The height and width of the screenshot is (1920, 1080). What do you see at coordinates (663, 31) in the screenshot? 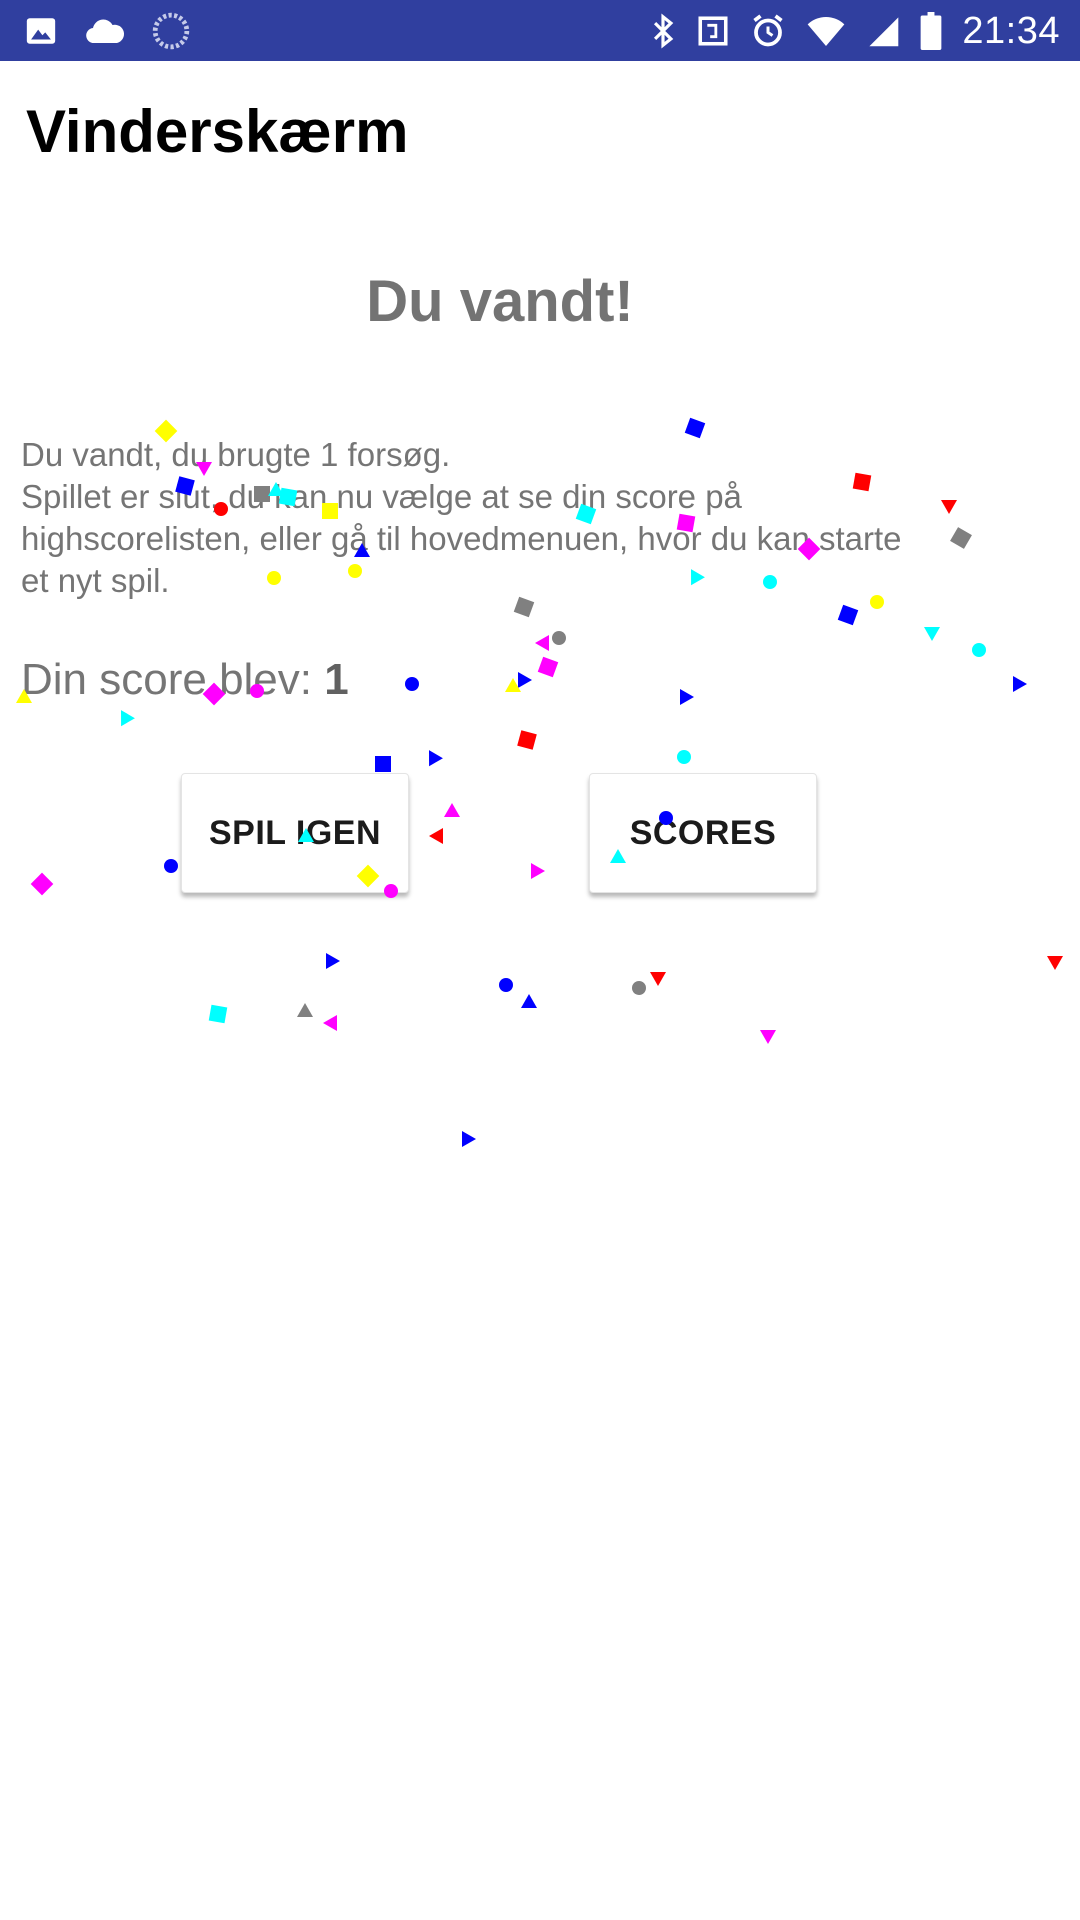
I see `bluetooth-icon` at bounding box center [663, 31].